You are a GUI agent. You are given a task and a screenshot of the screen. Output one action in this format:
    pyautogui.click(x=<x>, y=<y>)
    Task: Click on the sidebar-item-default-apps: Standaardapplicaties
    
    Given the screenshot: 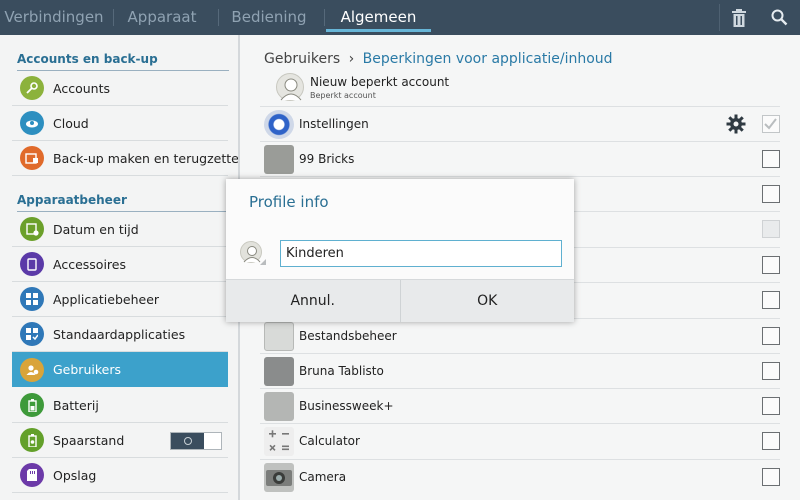 What is the action you would take?
    pyautogui.click(x=120, y=334)
    